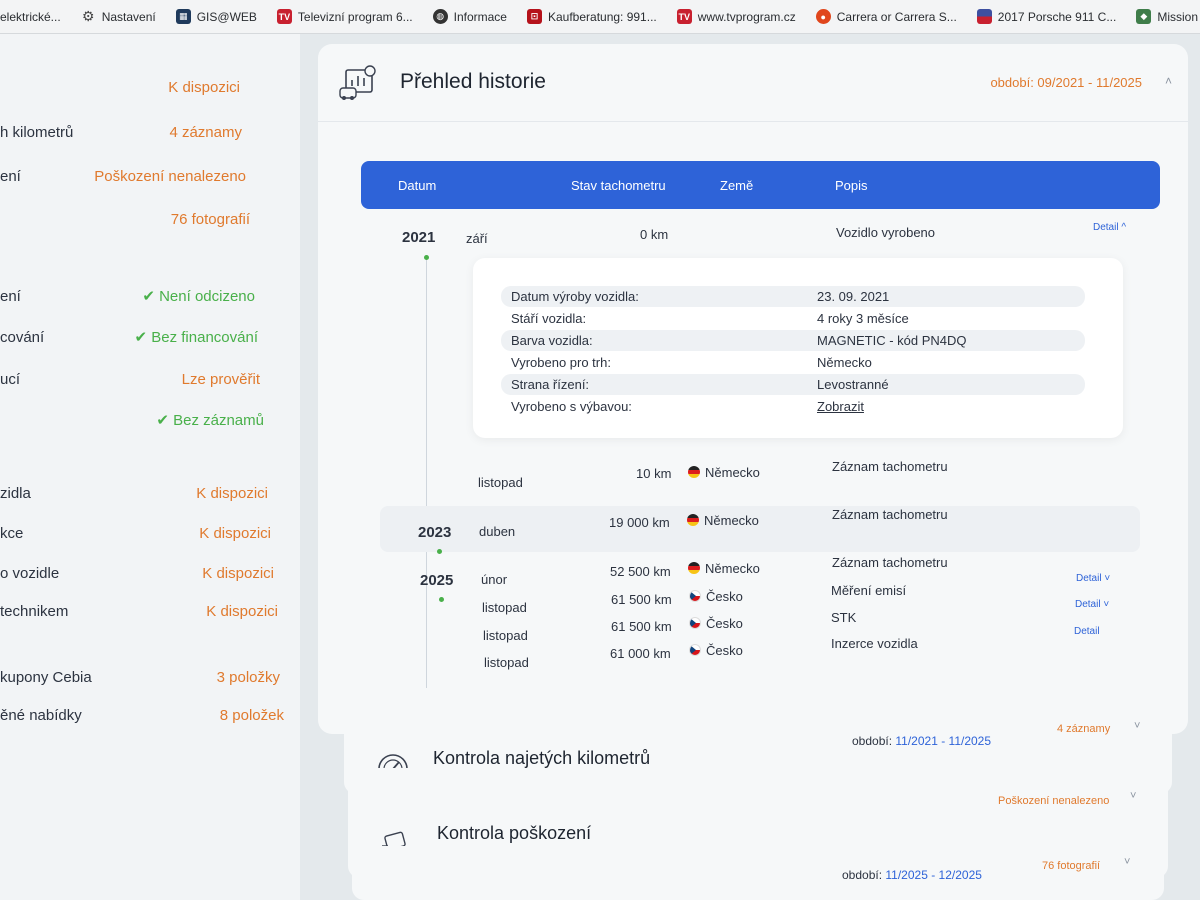  Describe the element at coordinates (886, 232) in the screenshot. I see `entry-description: Vozidlo vyrobeno` at that location.